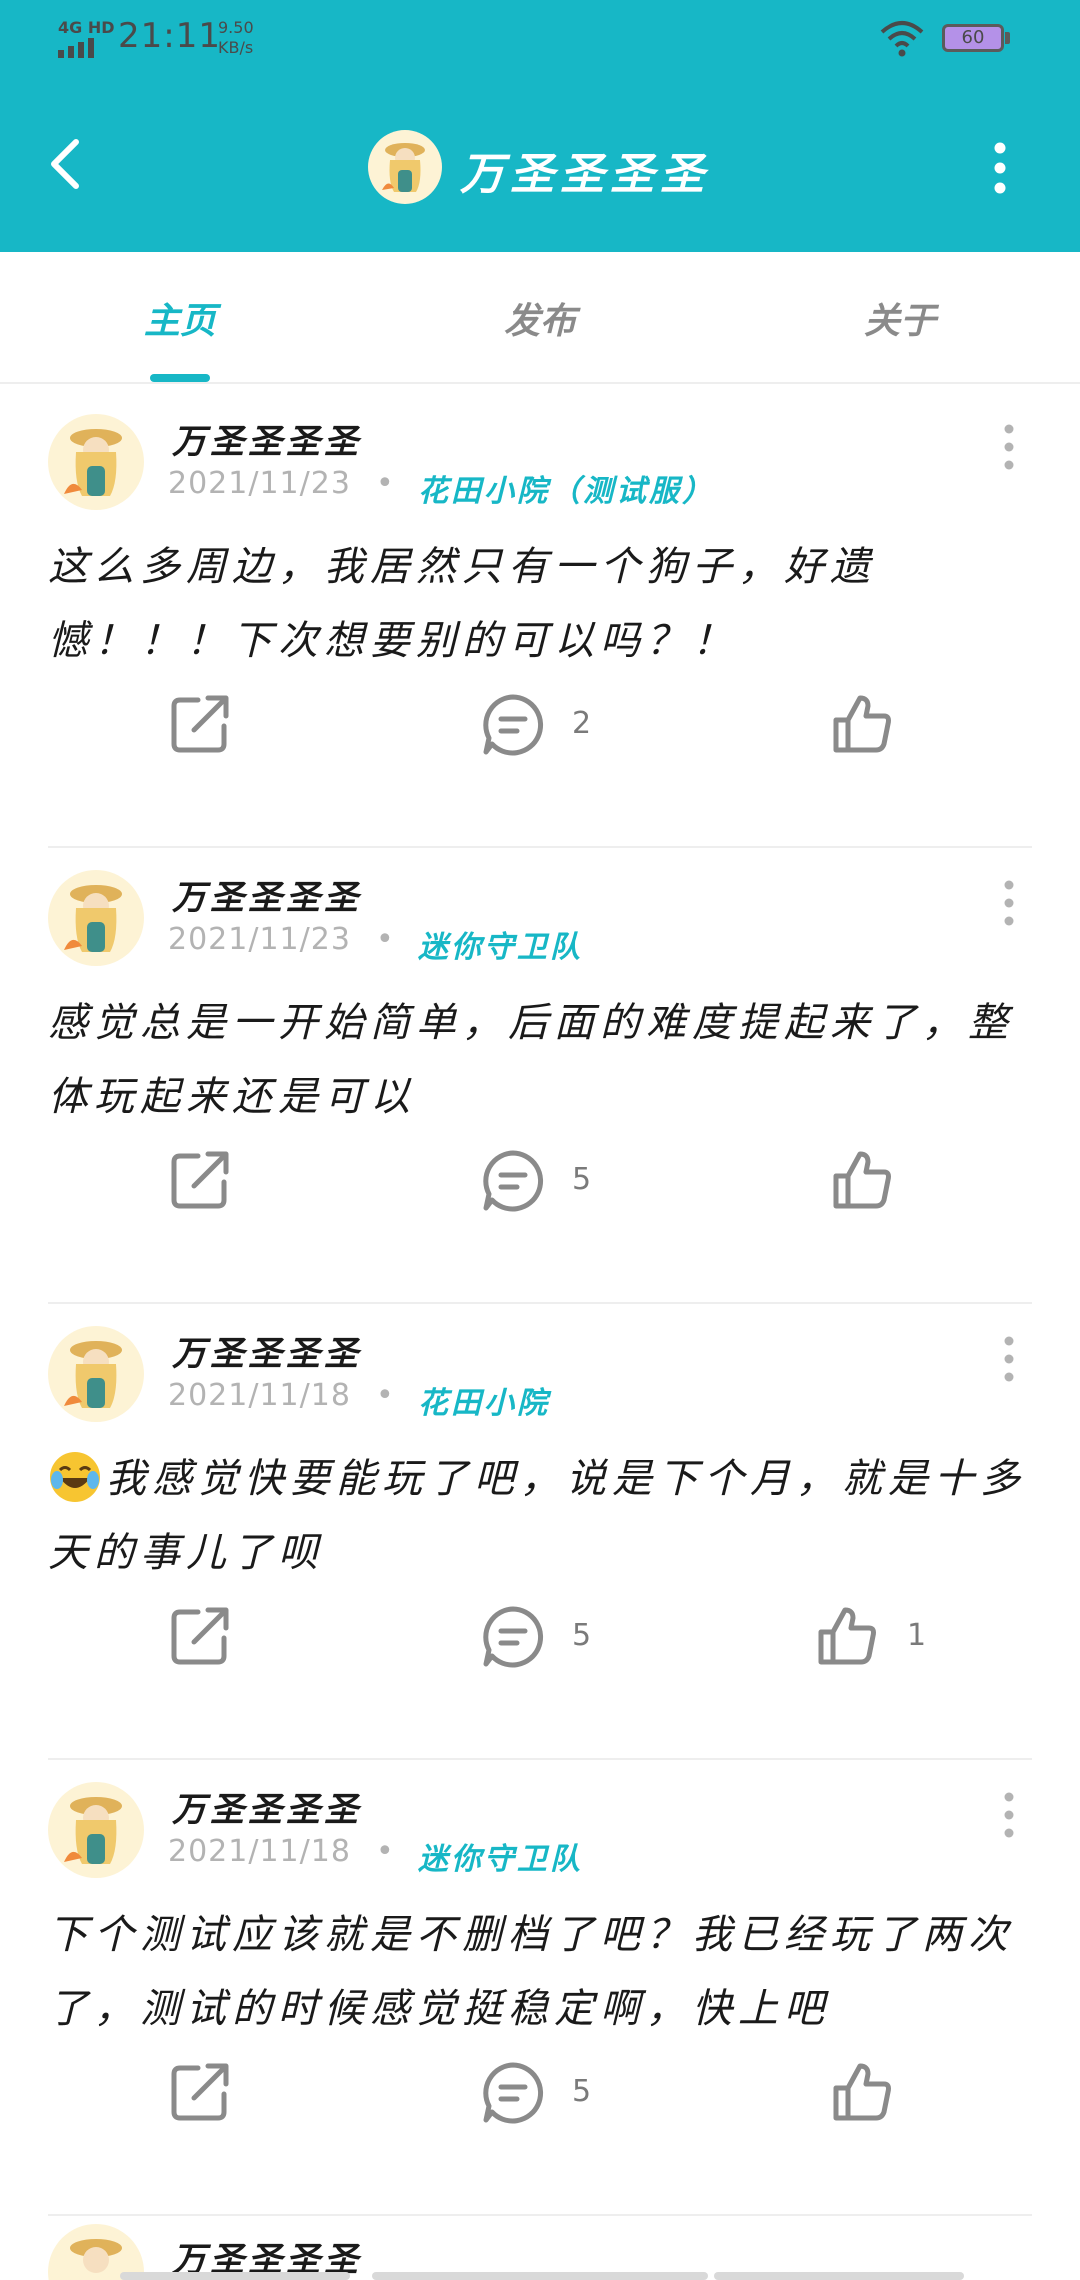 The width and height of the screenshot is (1080, 2280). Describe the element at coordinates (540, 2250) in the screenshot. I see `partial-post: 万圣圣圣圣` at that location.